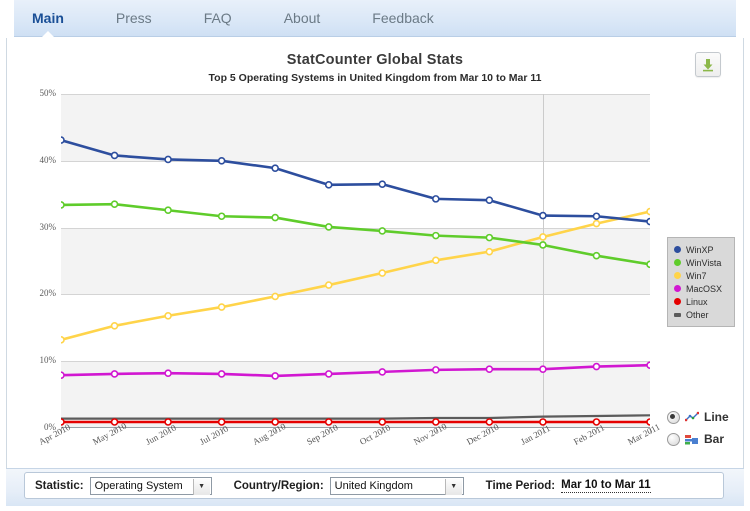 The height and width of the screenshot is (511, 750). I want to click on chart-type-selector: Line Bar, so click(705, 428).